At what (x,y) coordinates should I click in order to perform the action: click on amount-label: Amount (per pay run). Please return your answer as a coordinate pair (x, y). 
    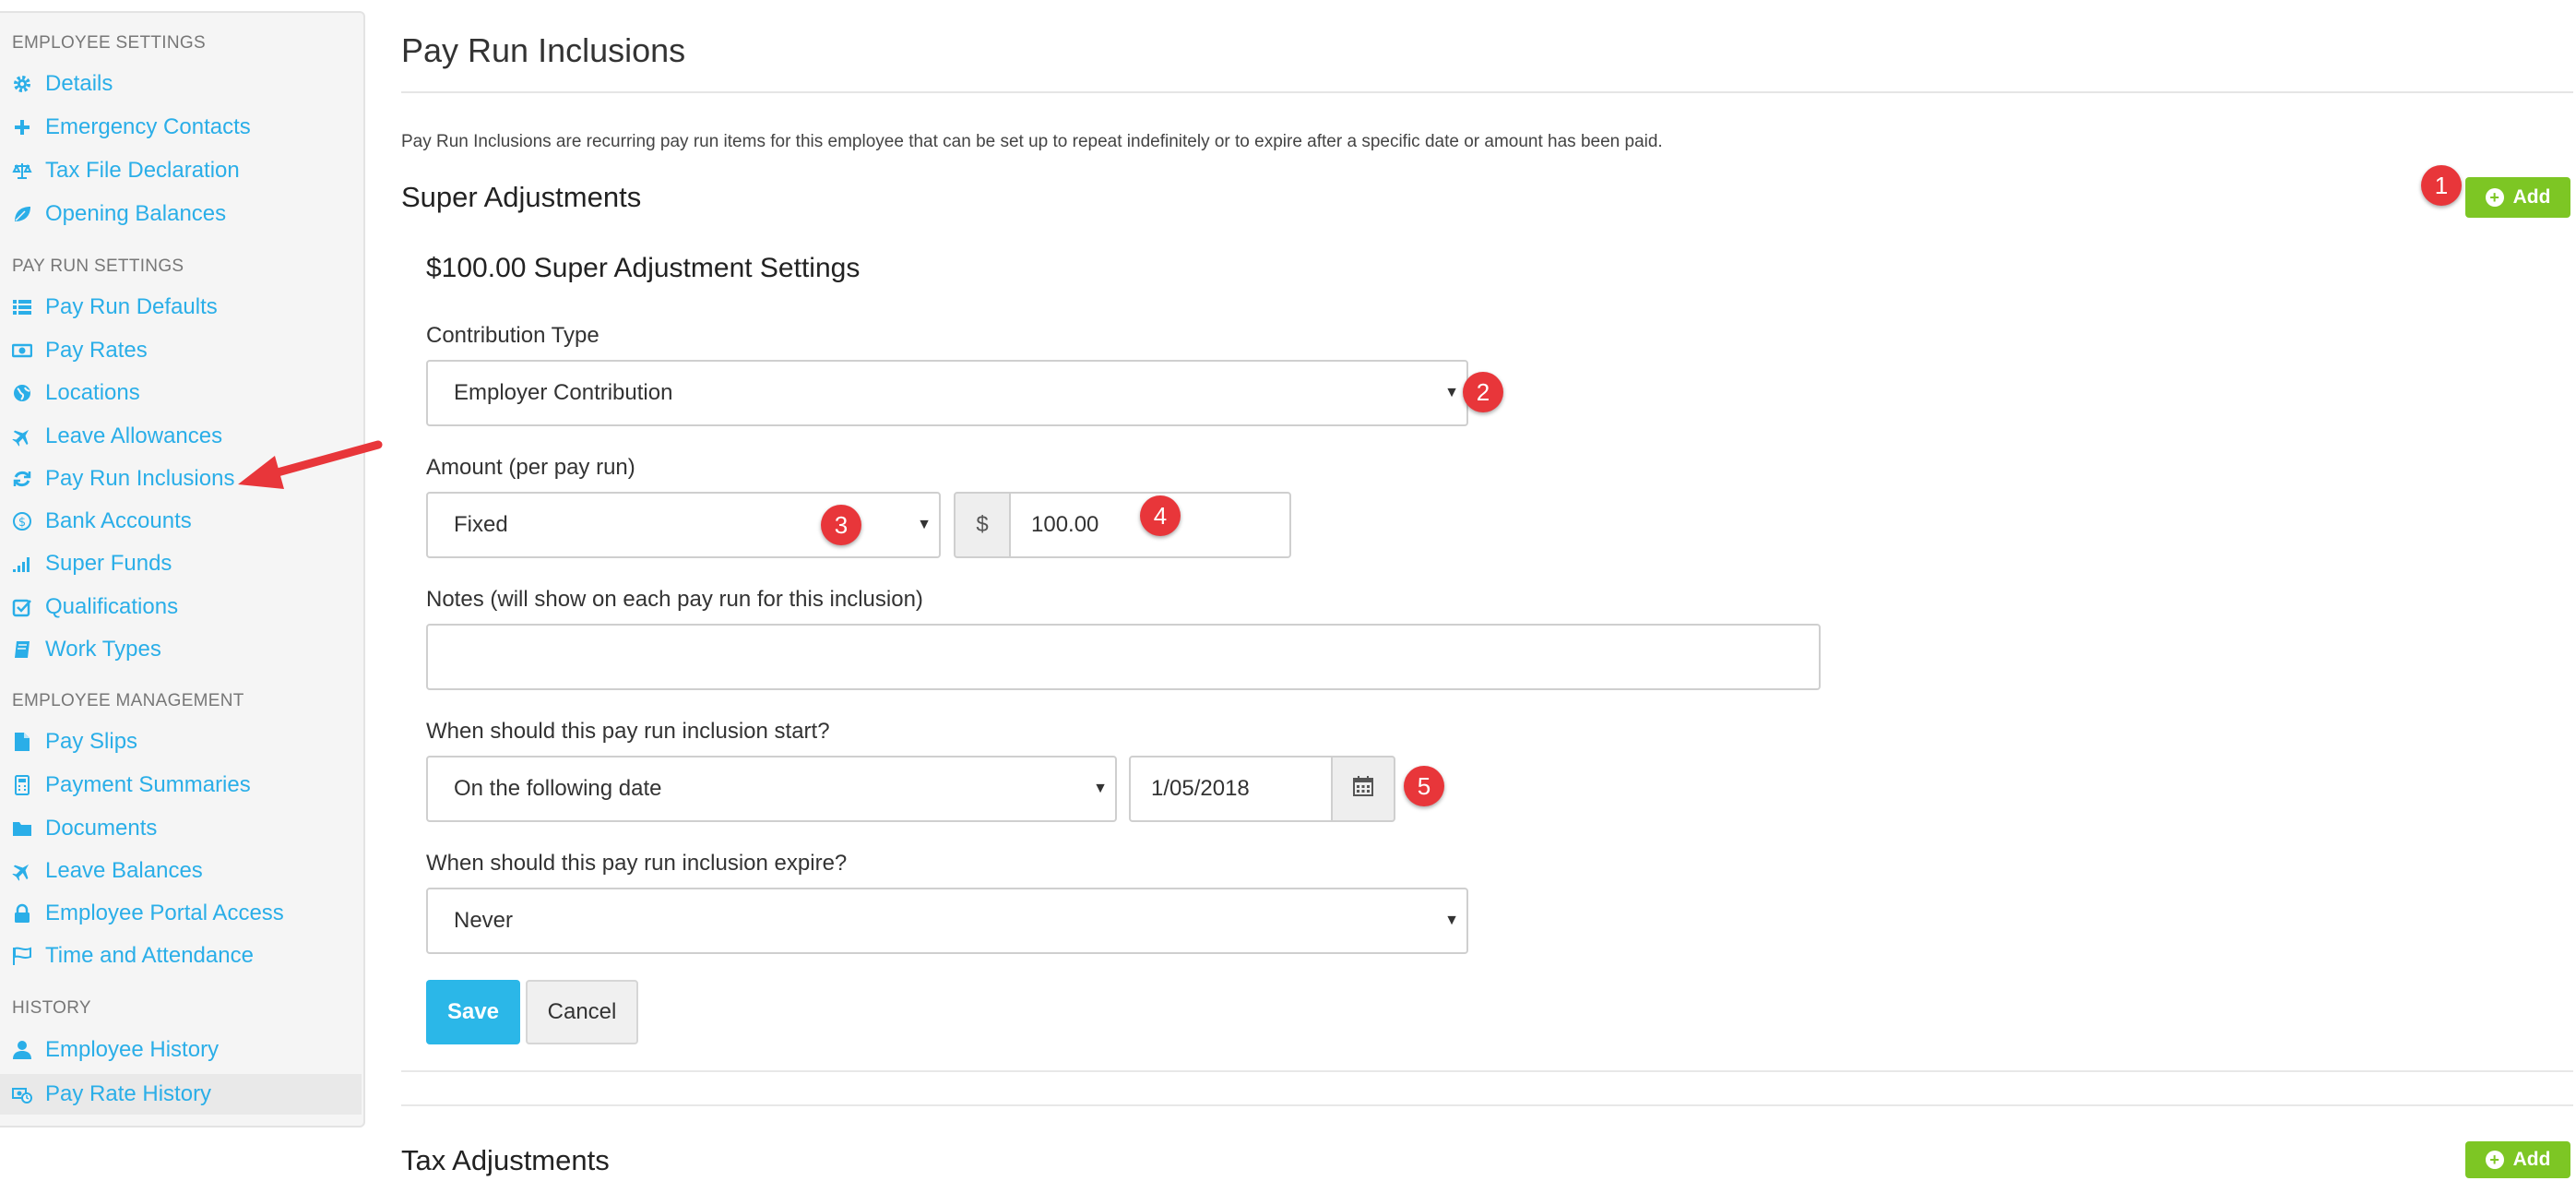
    Looking at the image, I should click on (530, 467).